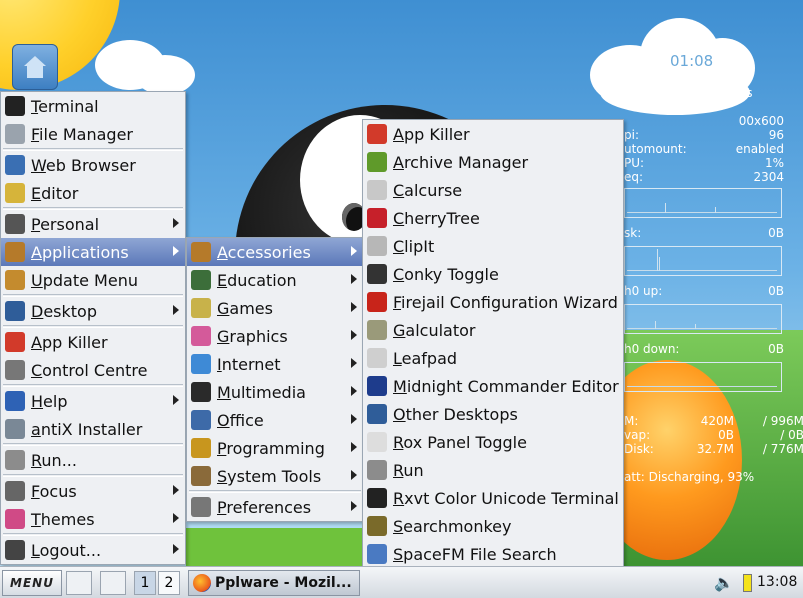 Image resolution: width=803 pixels, height=598 pixels. I want to click on conky-label: M:, so click(631, 421).